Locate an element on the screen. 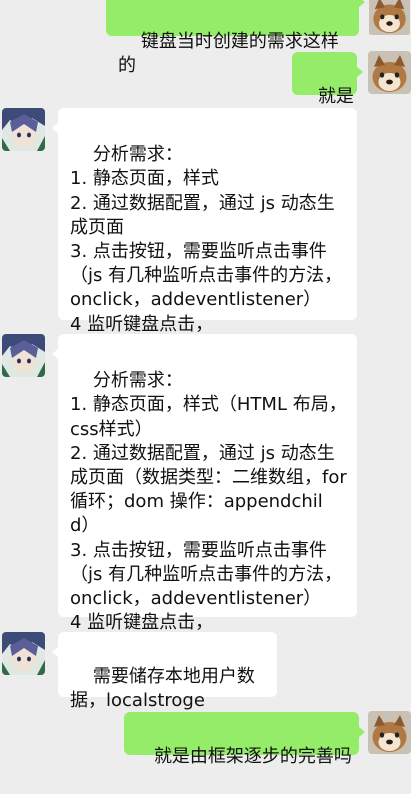 The width and height of the screenshot is (411, 794). message-text: 需要储存本地用户数据，localstroge is located at coordinates (162, 689).